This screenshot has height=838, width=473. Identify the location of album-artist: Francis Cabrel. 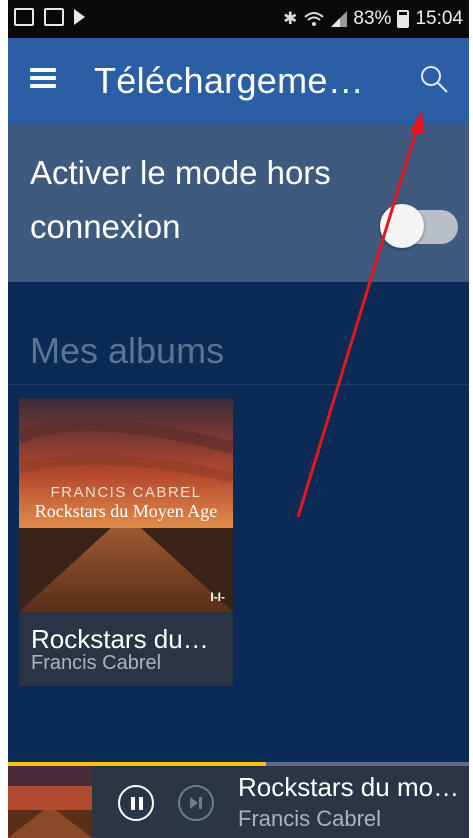
(96, 663).